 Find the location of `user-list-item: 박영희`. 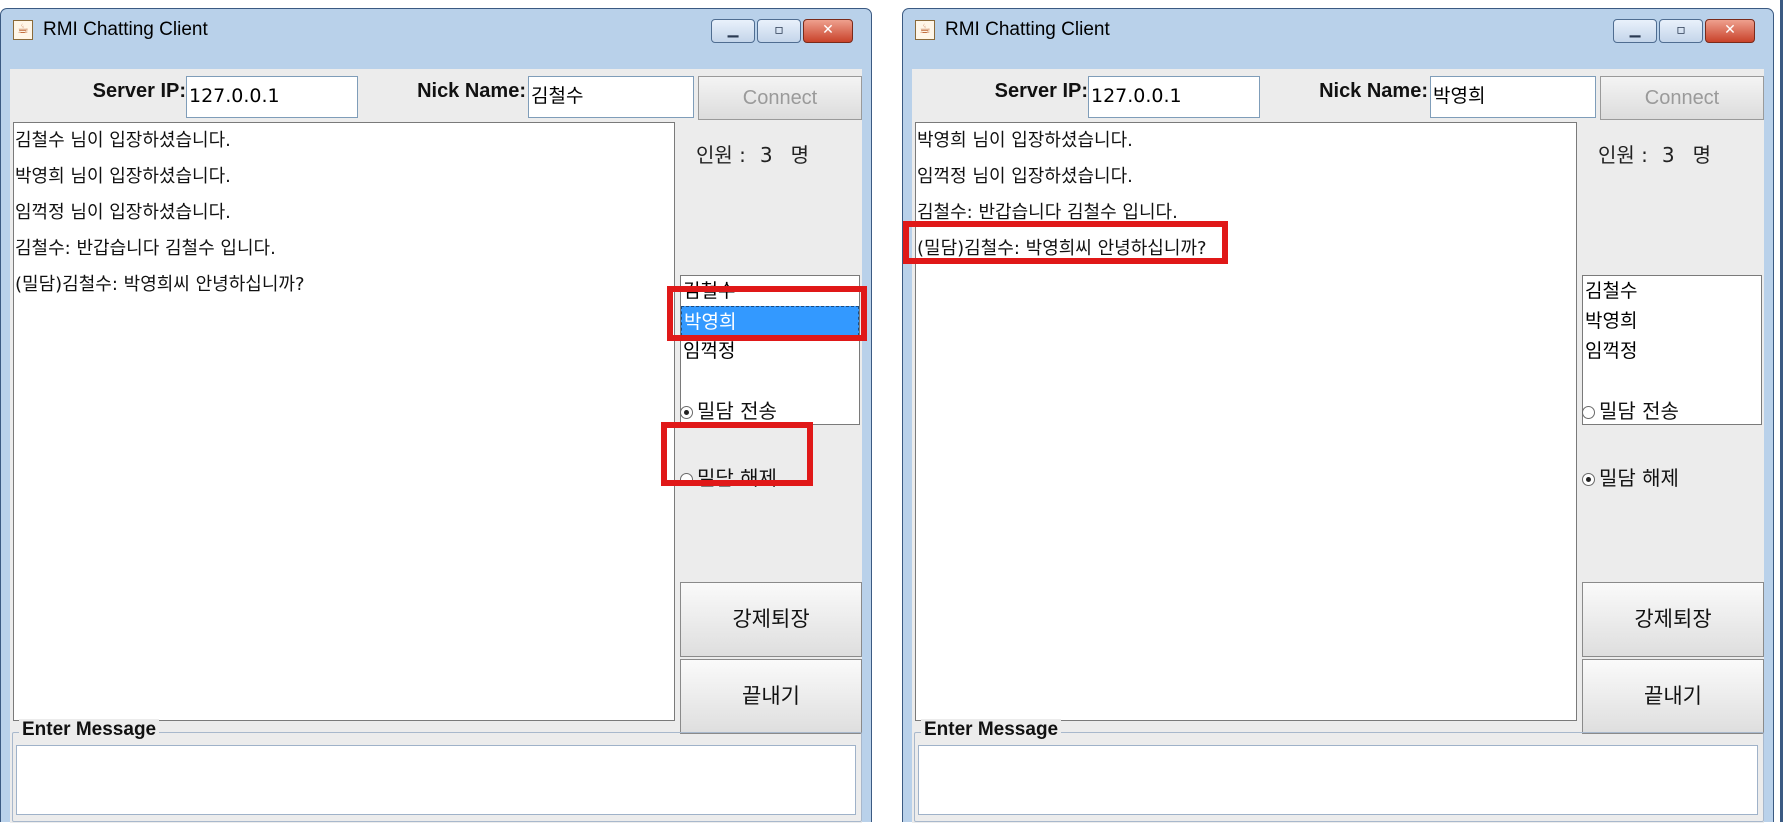

user-list-item: 박영희 is located at coordinates (1672, 321).